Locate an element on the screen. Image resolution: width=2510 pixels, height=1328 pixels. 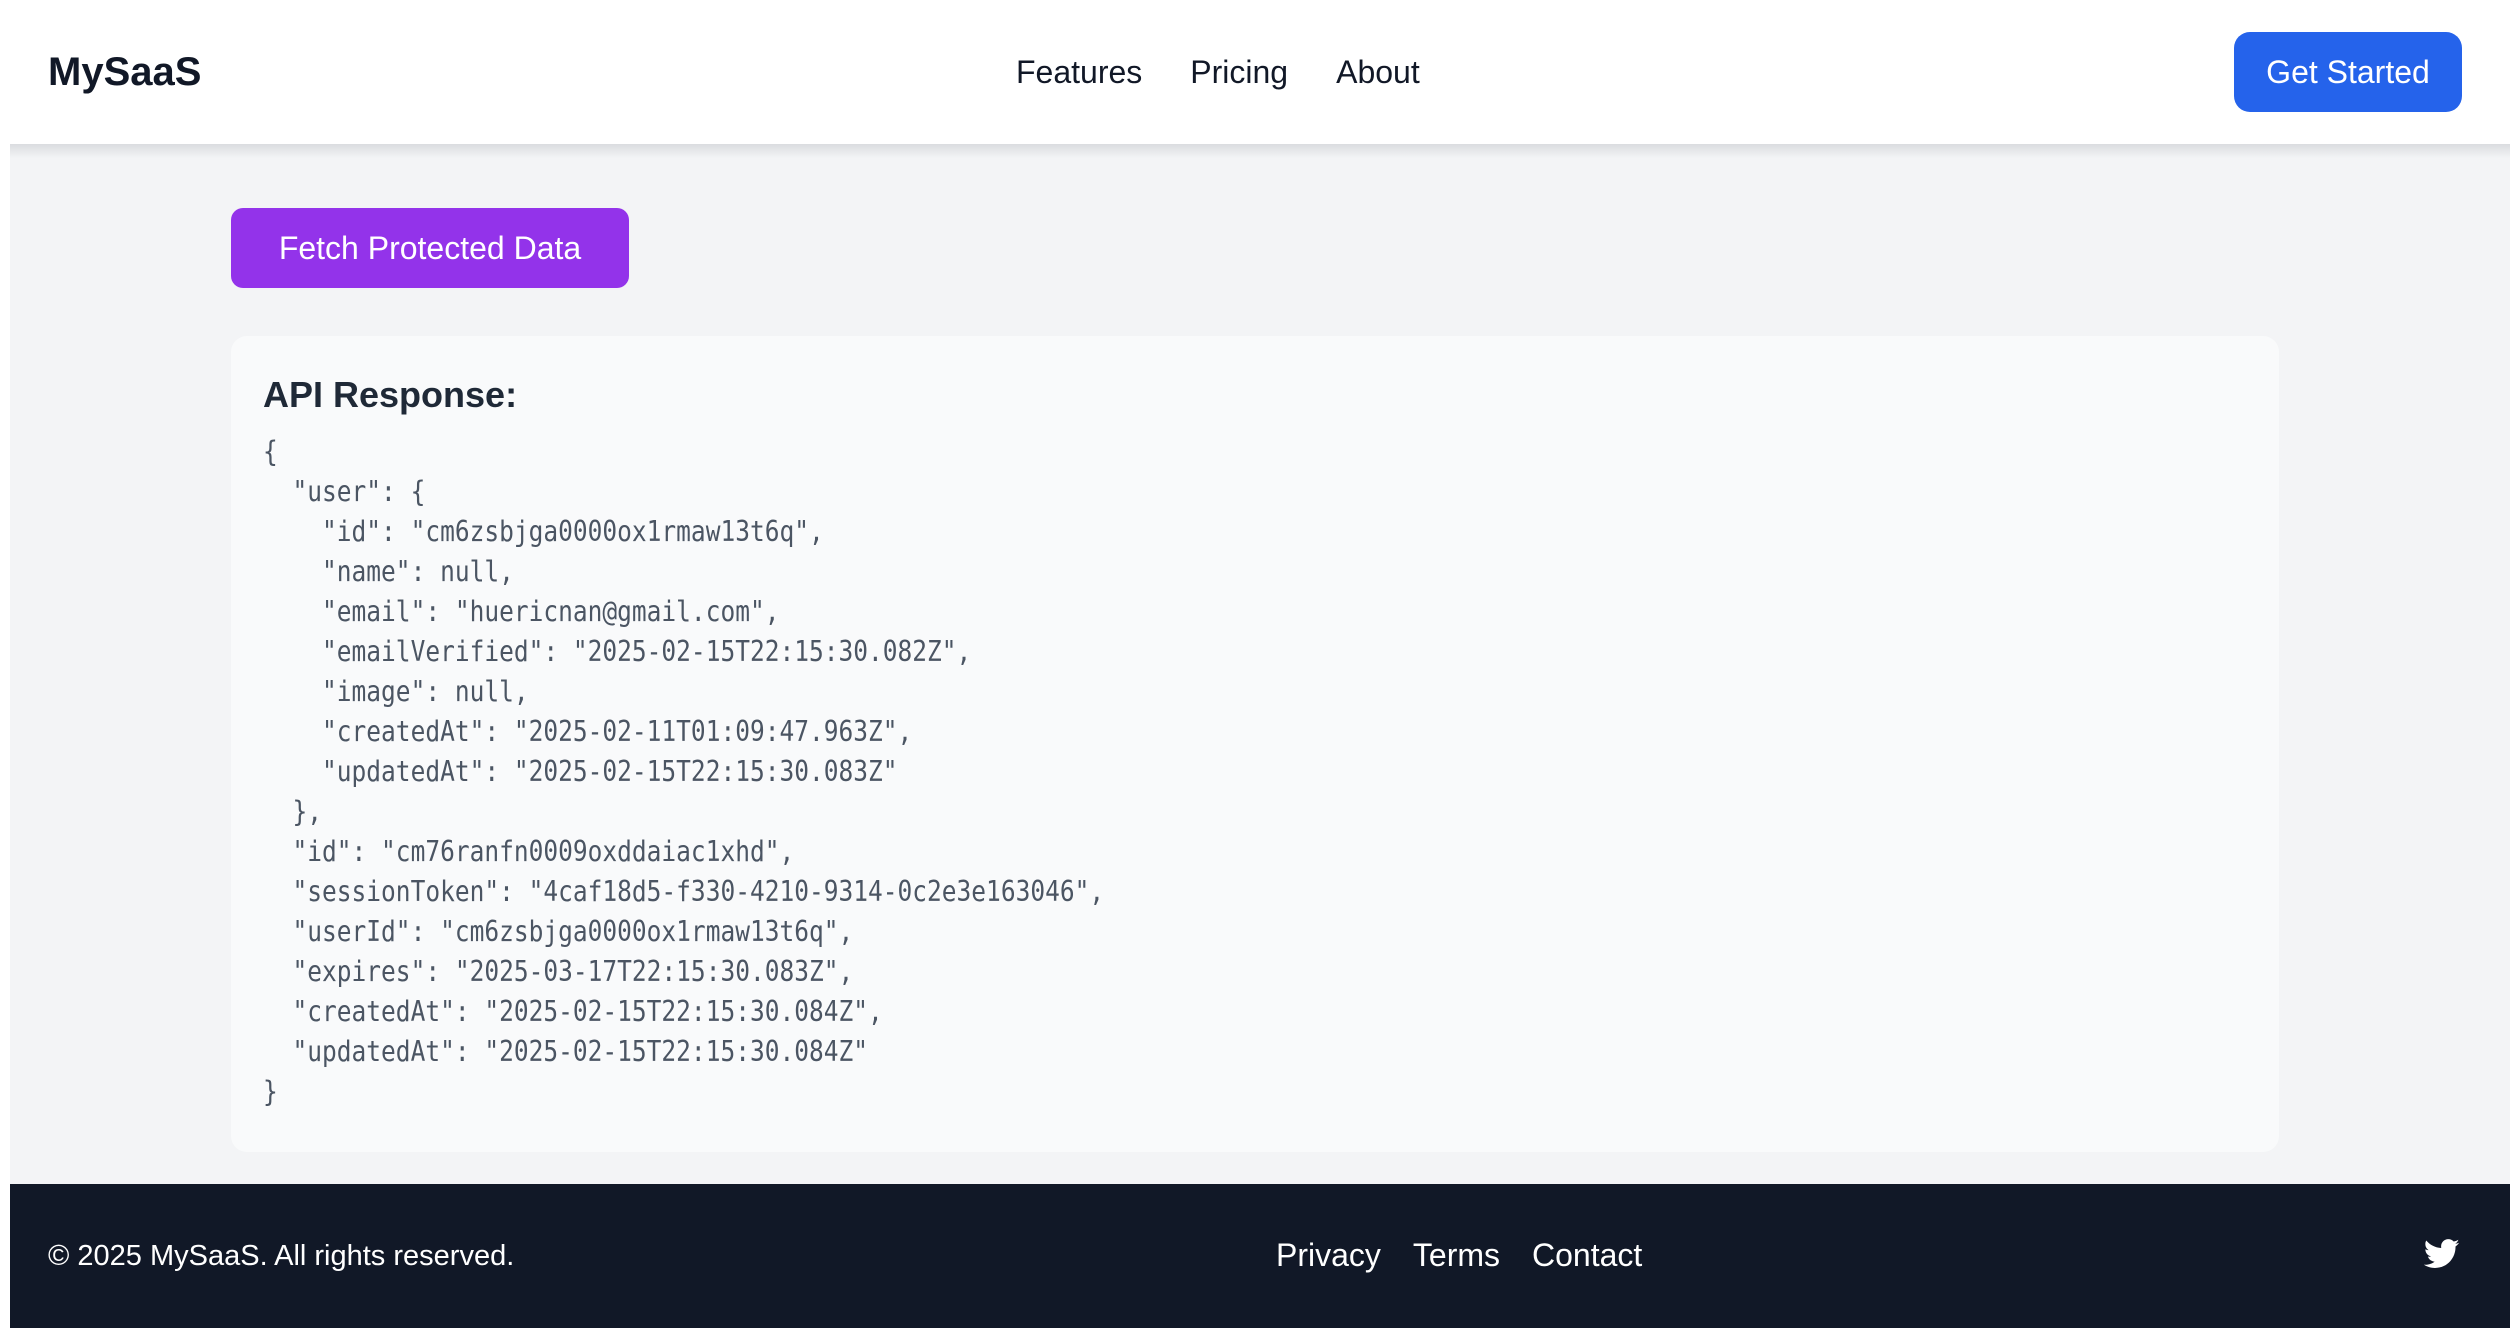
copyright-text: © 2025 MySaaS. All rights reserved. is located at coordinates (281, 1256).